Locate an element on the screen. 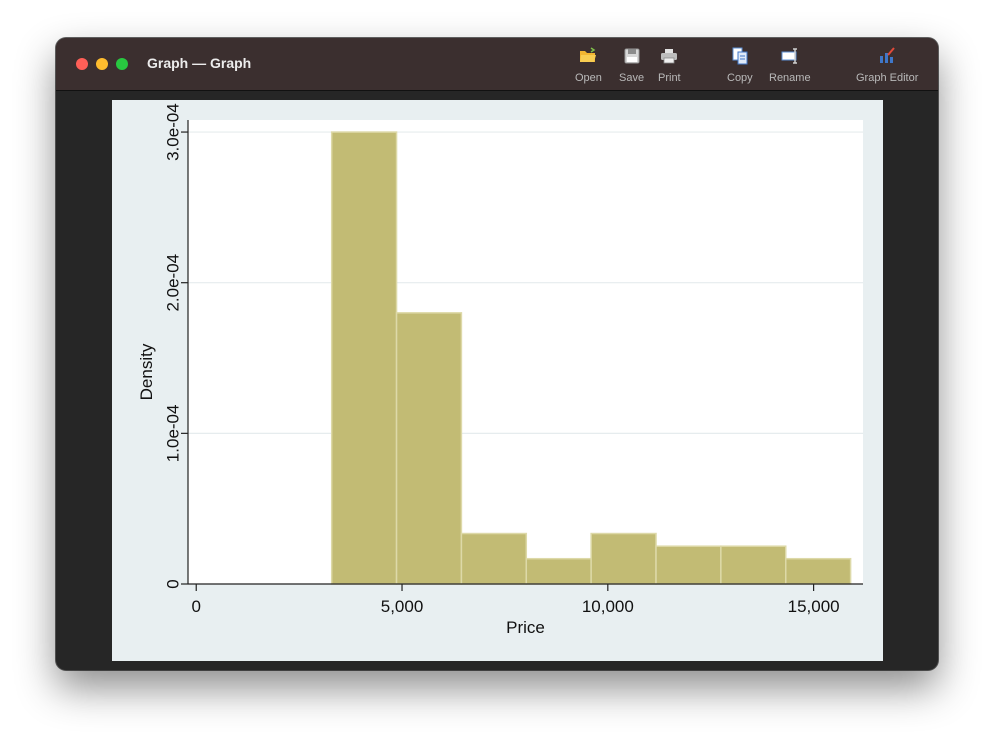  copy-icon is located at coordinates (740, 56).